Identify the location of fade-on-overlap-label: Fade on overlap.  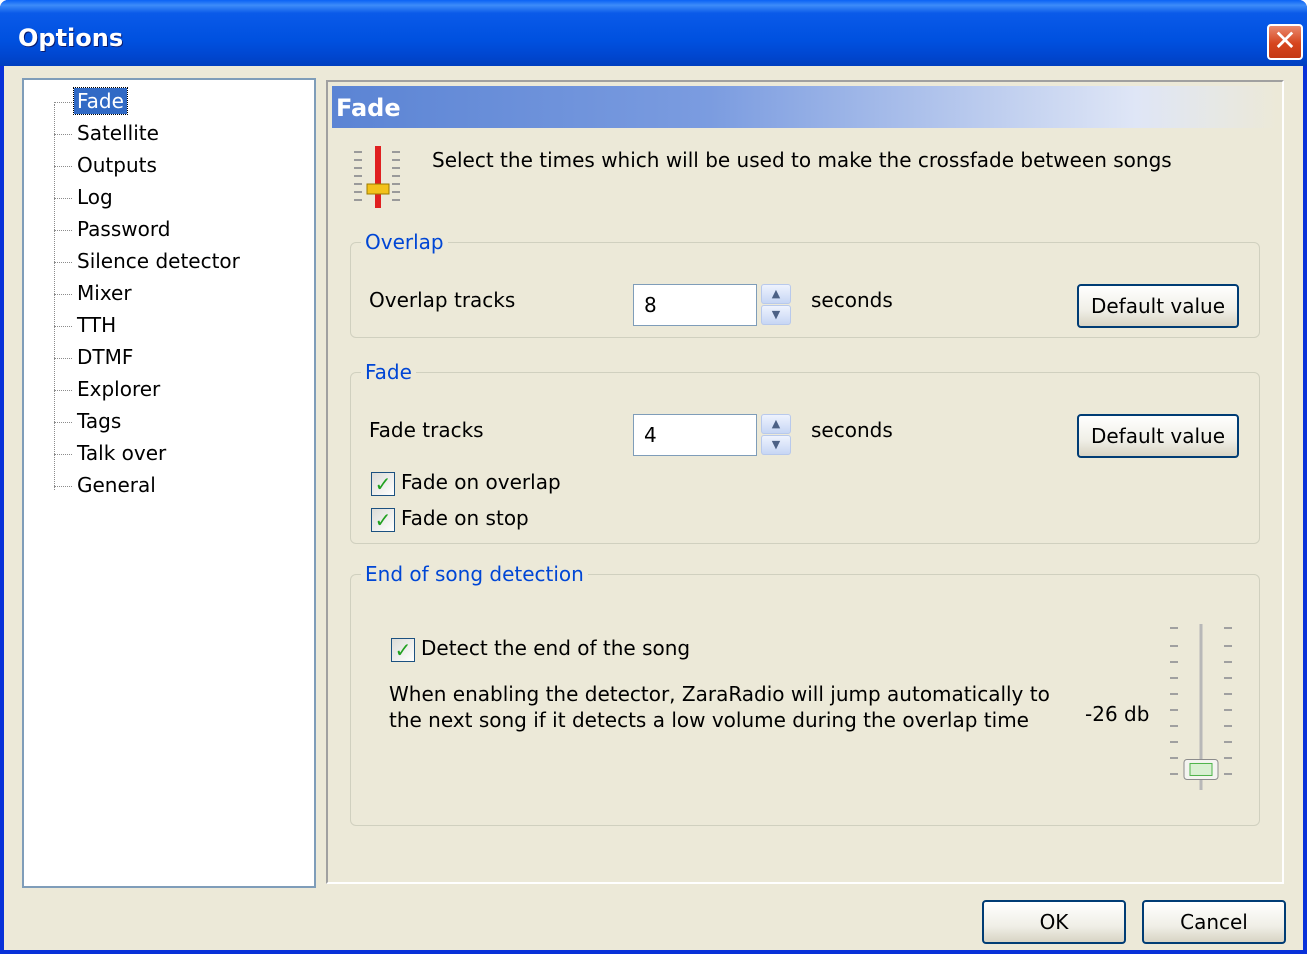
(481, 482).